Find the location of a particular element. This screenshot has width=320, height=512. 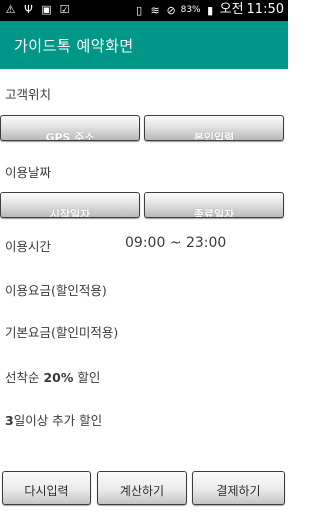

manual-input-button-label: 본인입력 is located at coordinates (214, 136).